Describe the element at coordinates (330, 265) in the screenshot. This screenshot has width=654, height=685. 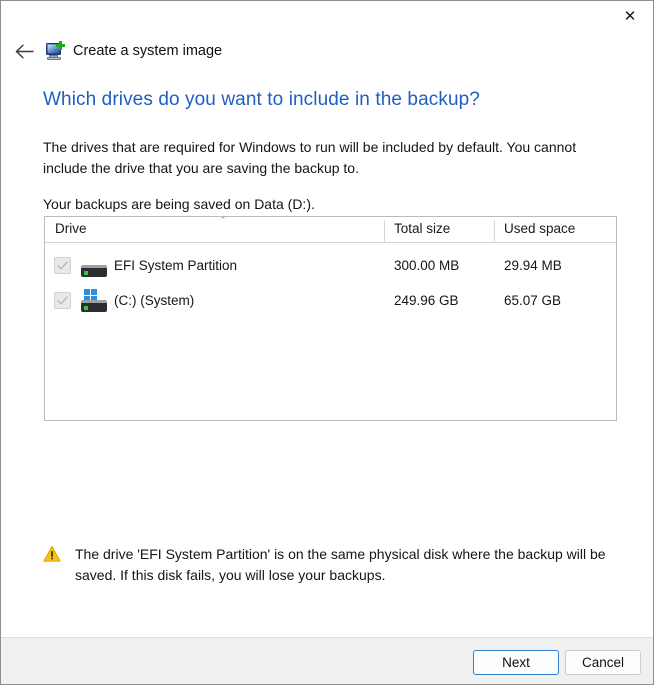
I see `table-row: EFI System Partition 300.00 MB 29.94 MB` at that location.